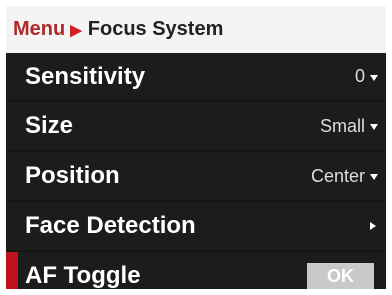 This screenshot has height=295, width=392. I want to click on menu-item-af-toggle: AF Toggle OK, so click(196, 270).